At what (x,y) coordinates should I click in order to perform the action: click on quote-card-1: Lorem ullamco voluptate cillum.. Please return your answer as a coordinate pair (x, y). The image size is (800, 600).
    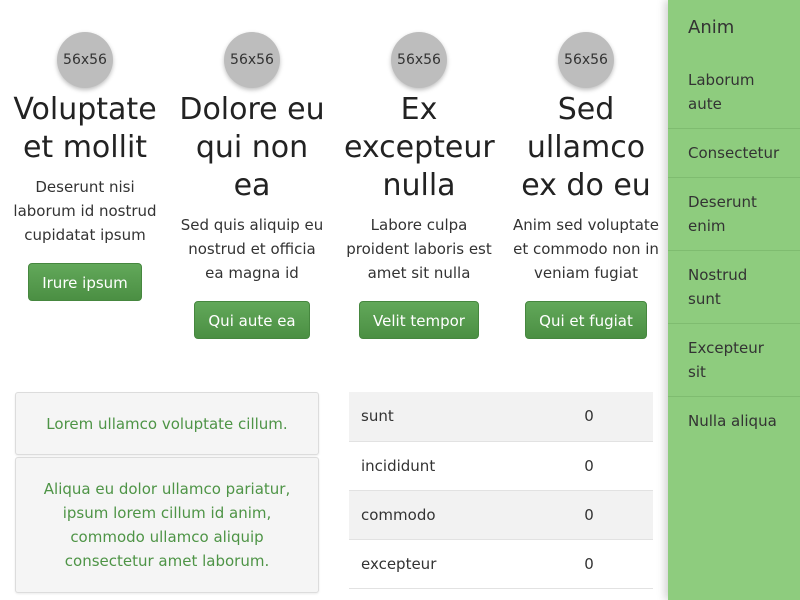
    Looking at the image, I should click on (167, 423).